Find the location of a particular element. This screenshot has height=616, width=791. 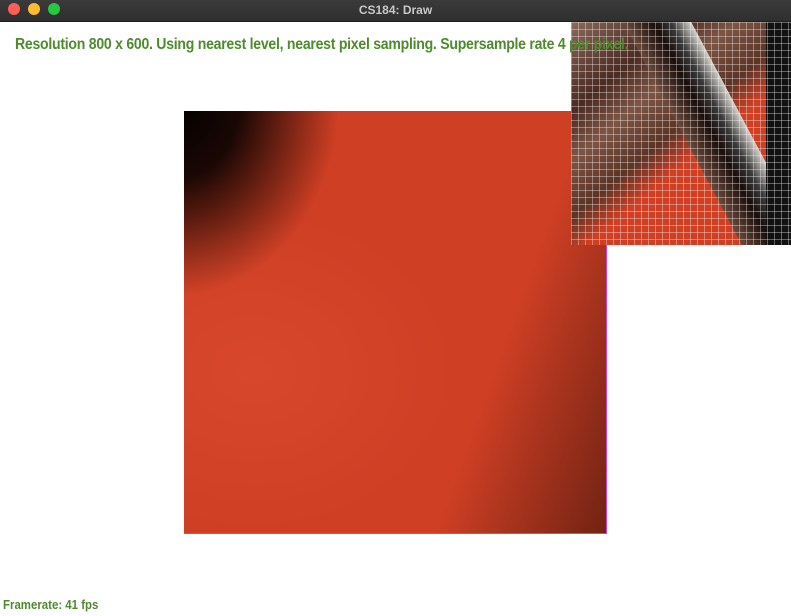

pixel-grid is located at coordinates (681, 133).